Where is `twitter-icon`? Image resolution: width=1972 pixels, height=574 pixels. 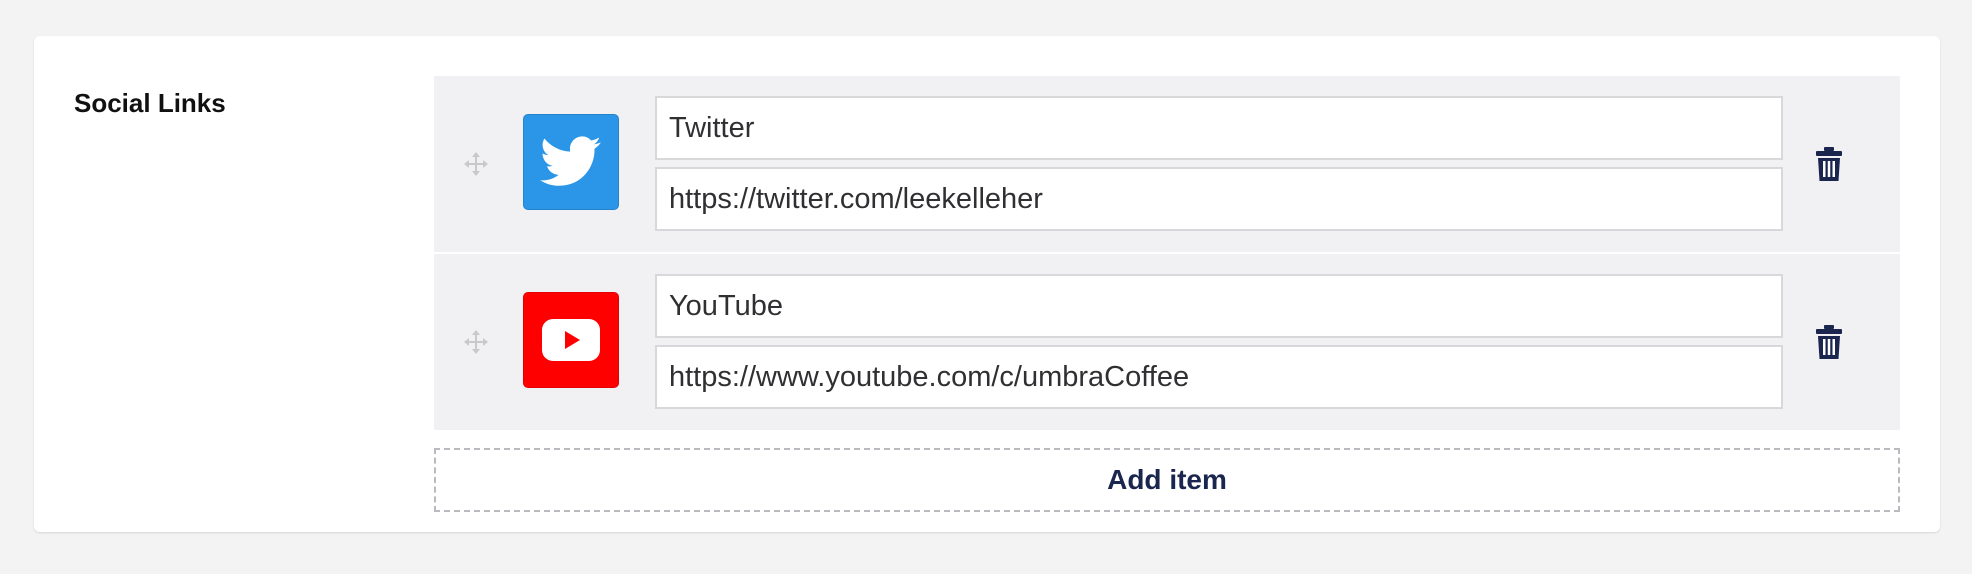 twitter-icon is located at coordinates (571, 162).